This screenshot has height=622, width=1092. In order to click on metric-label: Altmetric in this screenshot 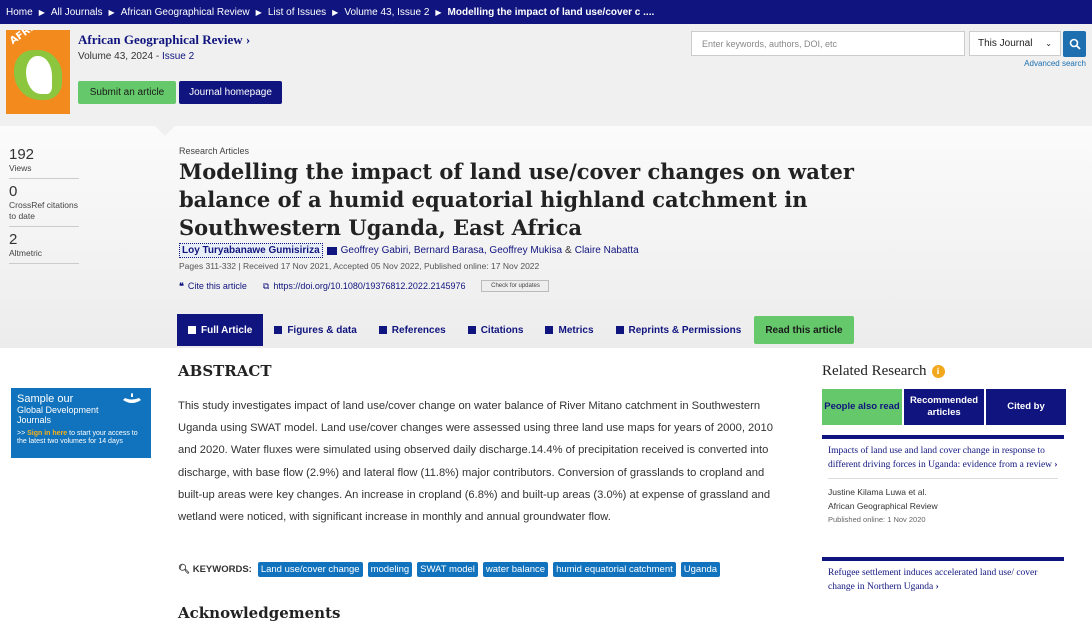, I will do `click(26, 253)`.